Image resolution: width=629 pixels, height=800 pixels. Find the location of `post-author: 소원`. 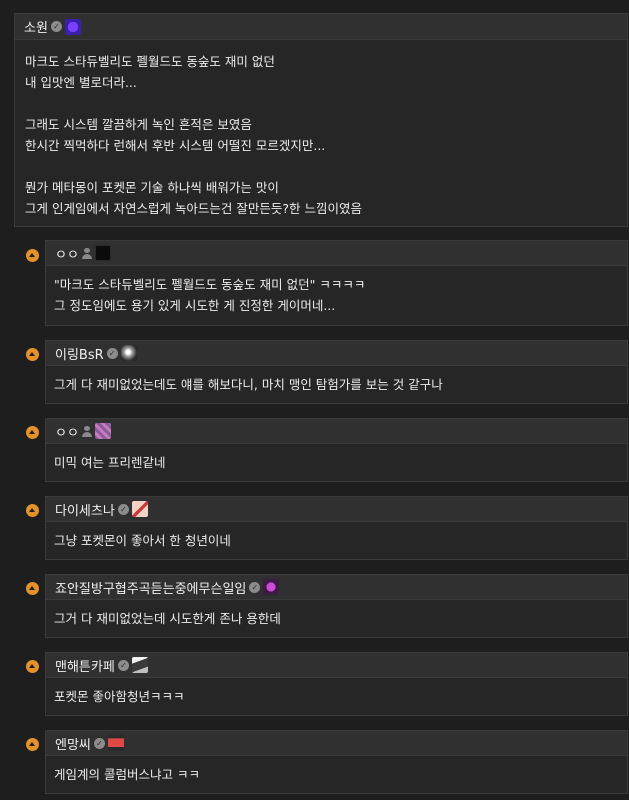

post-author: 소원 is located at coordinates (36, 26).